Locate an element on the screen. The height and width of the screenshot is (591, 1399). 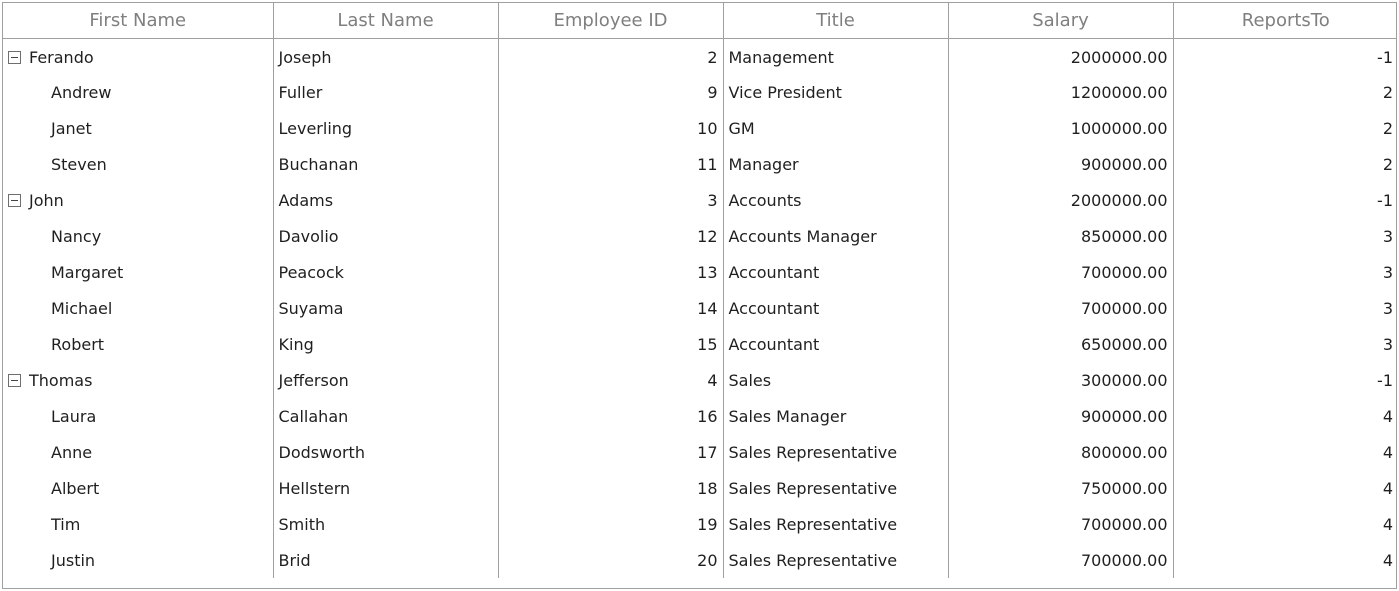
cell-last-name: Callahan is located at coordinates (386, 416).